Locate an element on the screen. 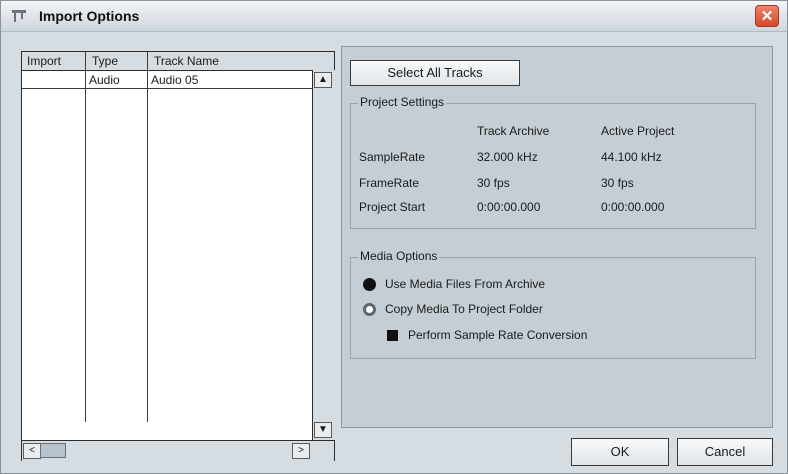 This screenshot has width=788, height=474. scroll-right-button: > is located at coordinates (301, 451).